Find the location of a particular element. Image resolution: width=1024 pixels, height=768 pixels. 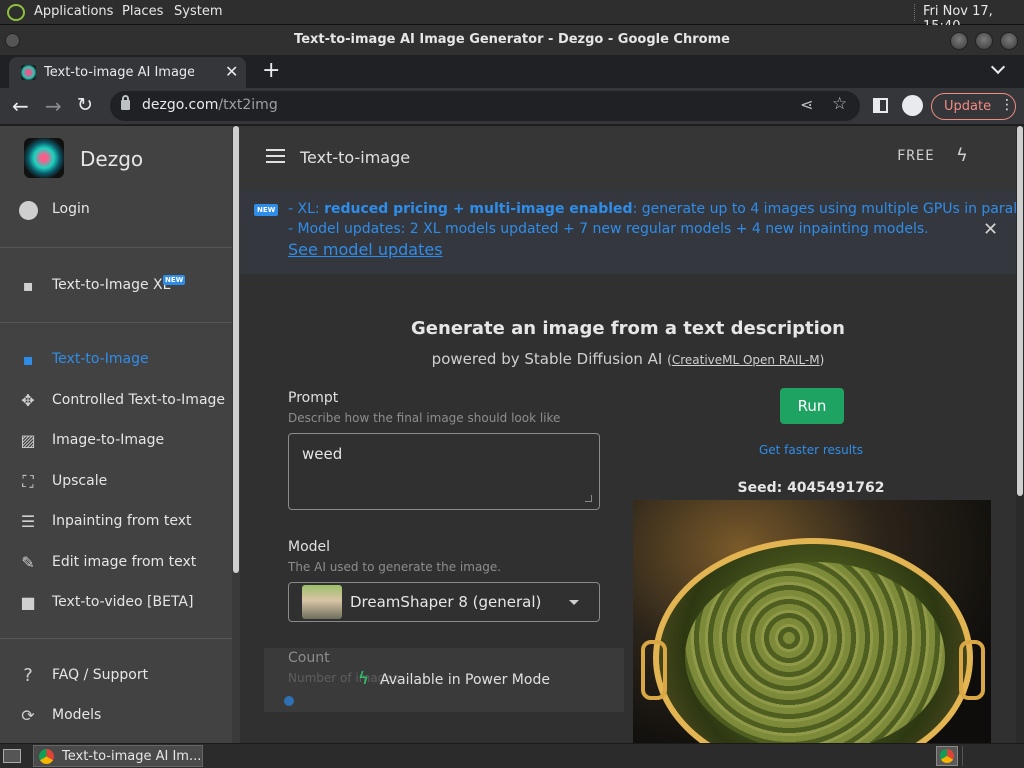

sidebar-item-label: Login is located at coordinates (71, 209).